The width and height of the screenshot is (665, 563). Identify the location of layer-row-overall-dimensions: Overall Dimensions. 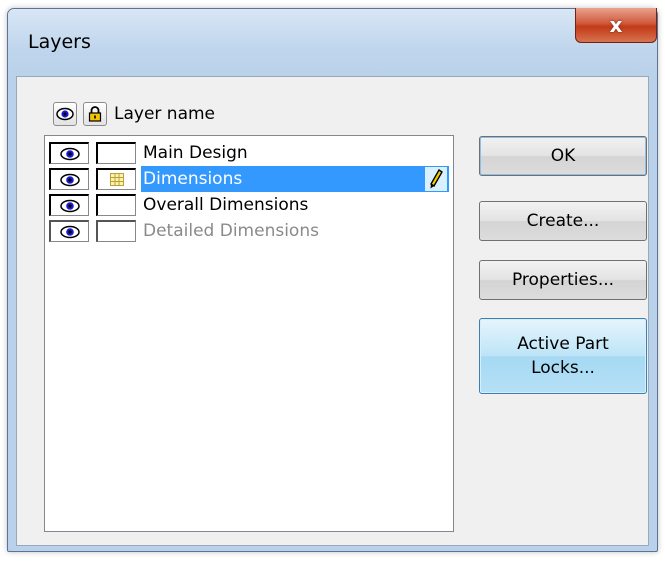
(249, 205).